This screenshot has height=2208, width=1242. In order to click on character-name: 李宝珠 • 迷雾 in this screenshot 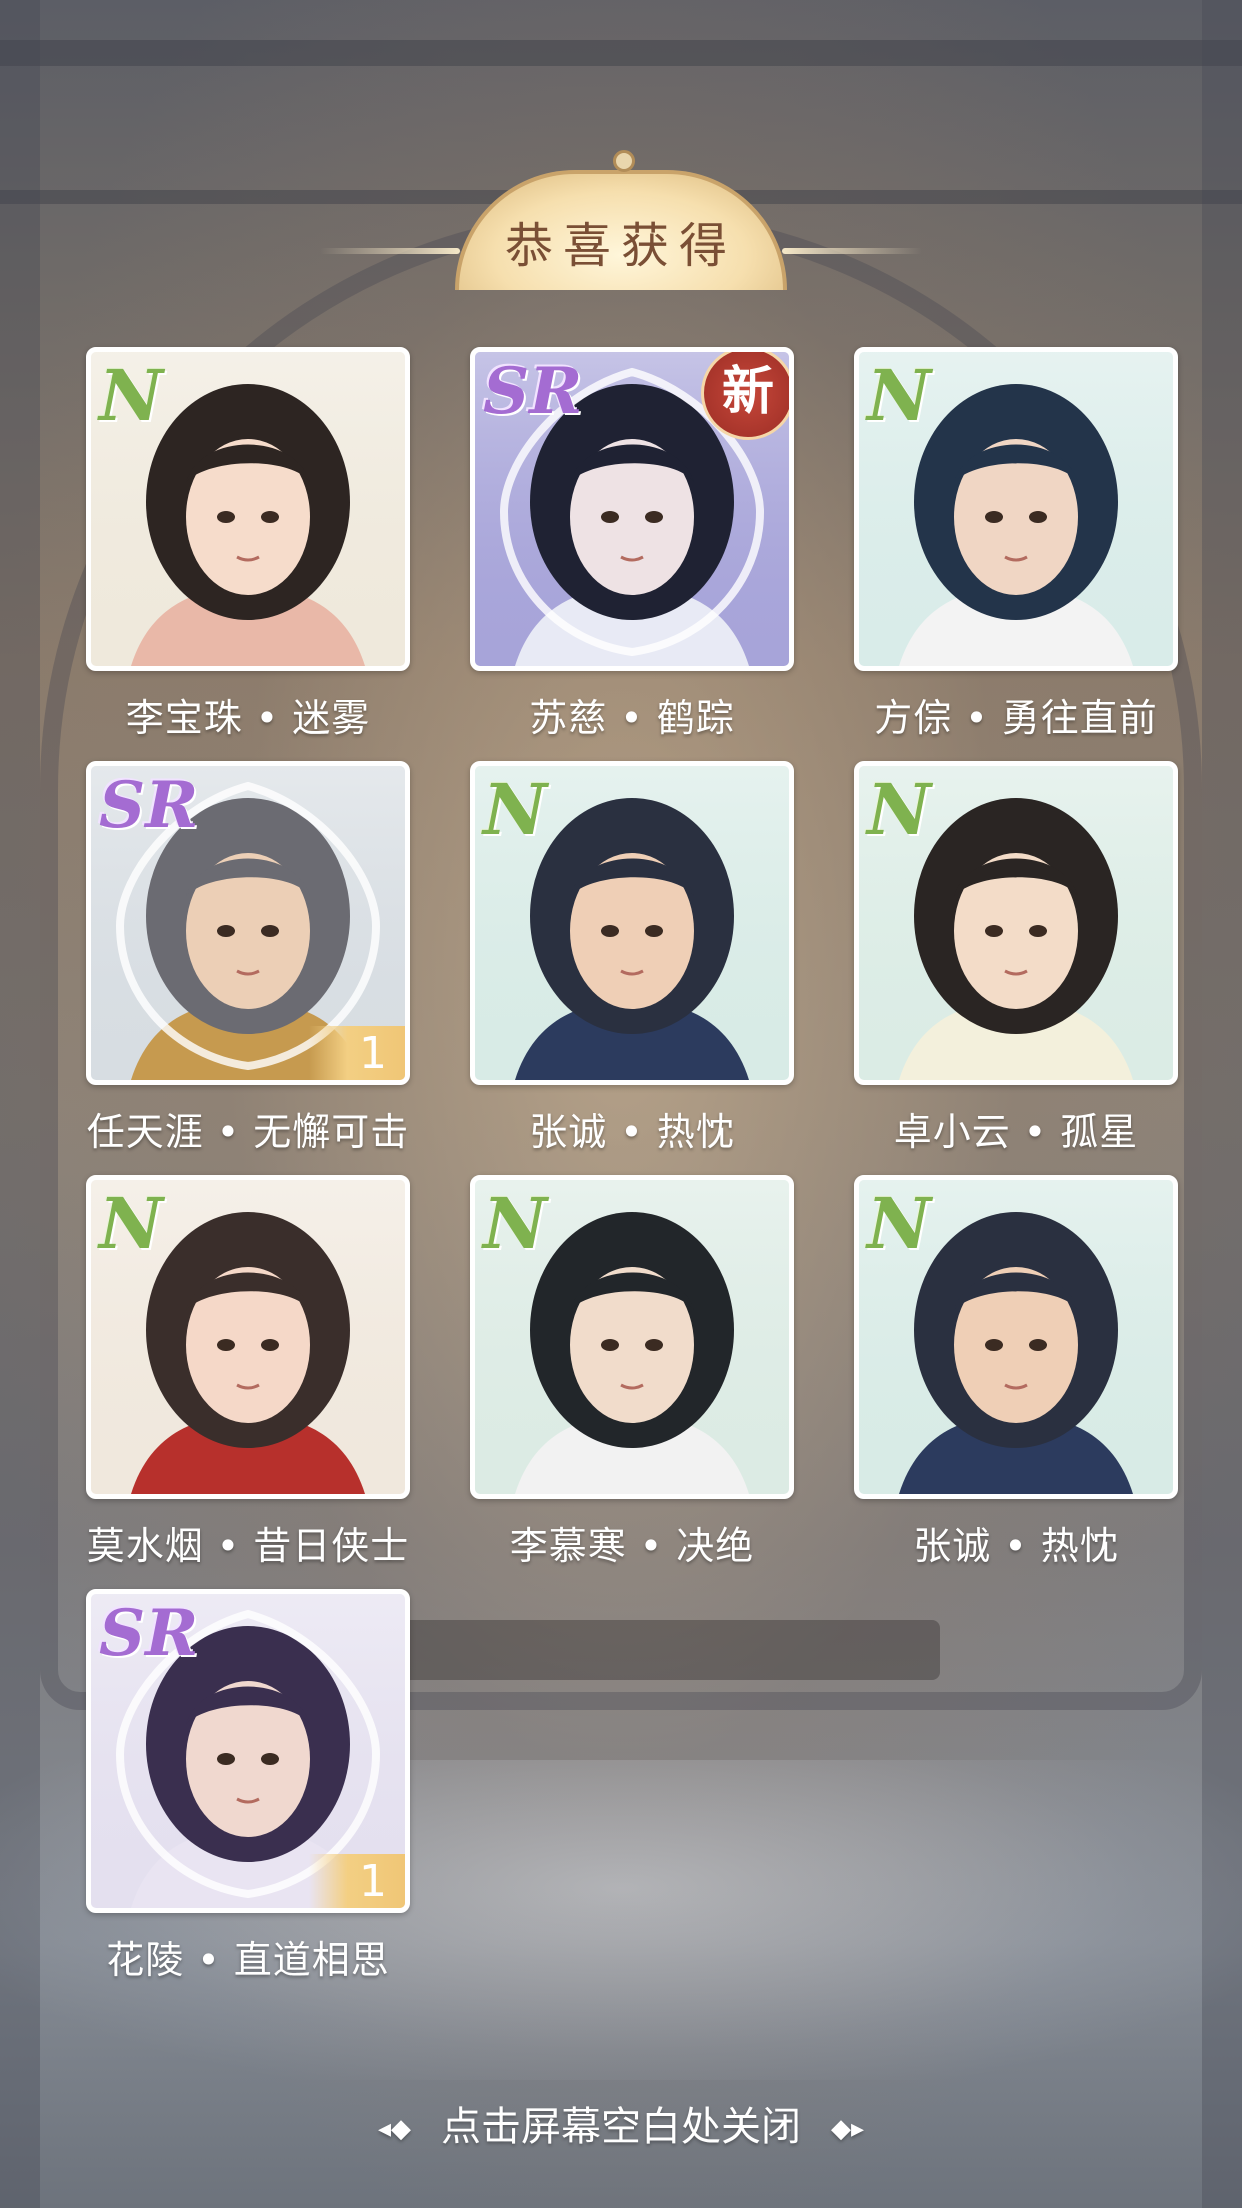, I will do `click(248, 718)`.